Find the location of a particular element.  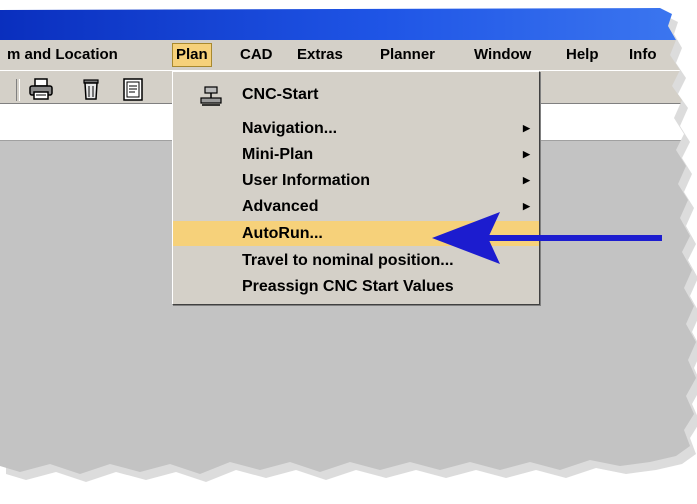

menu-item-preassign-cnc-start-values: Preassign CNC Start Values is located at coordinates (356, 286).